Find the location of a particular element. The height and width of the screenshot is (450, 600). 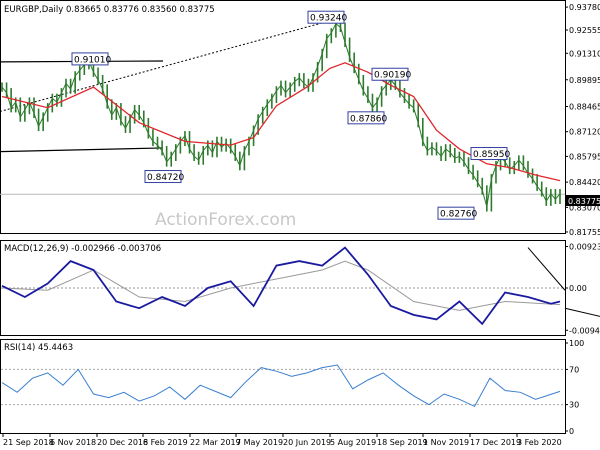

price-label: 0.93240 is located at coordinates (328, 19).